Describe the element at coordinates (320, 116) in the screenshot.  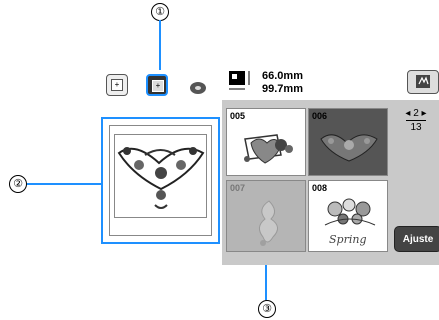
I see `pattern-number: 006` at that location.